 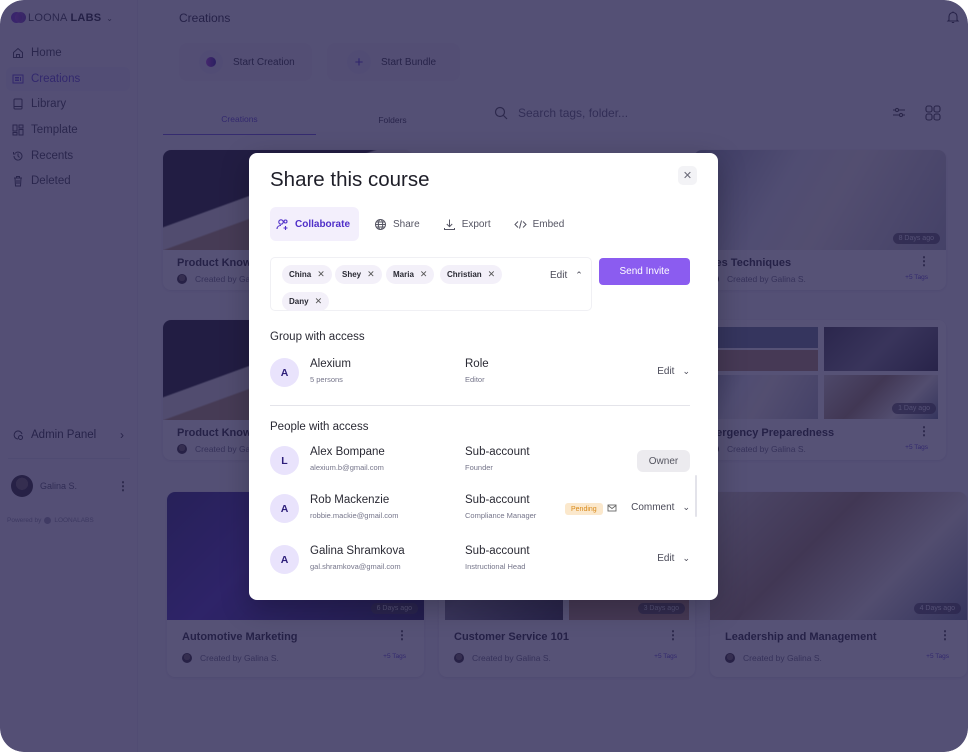 I want to click on chip-label: Maria, so click(x=403, y=274).